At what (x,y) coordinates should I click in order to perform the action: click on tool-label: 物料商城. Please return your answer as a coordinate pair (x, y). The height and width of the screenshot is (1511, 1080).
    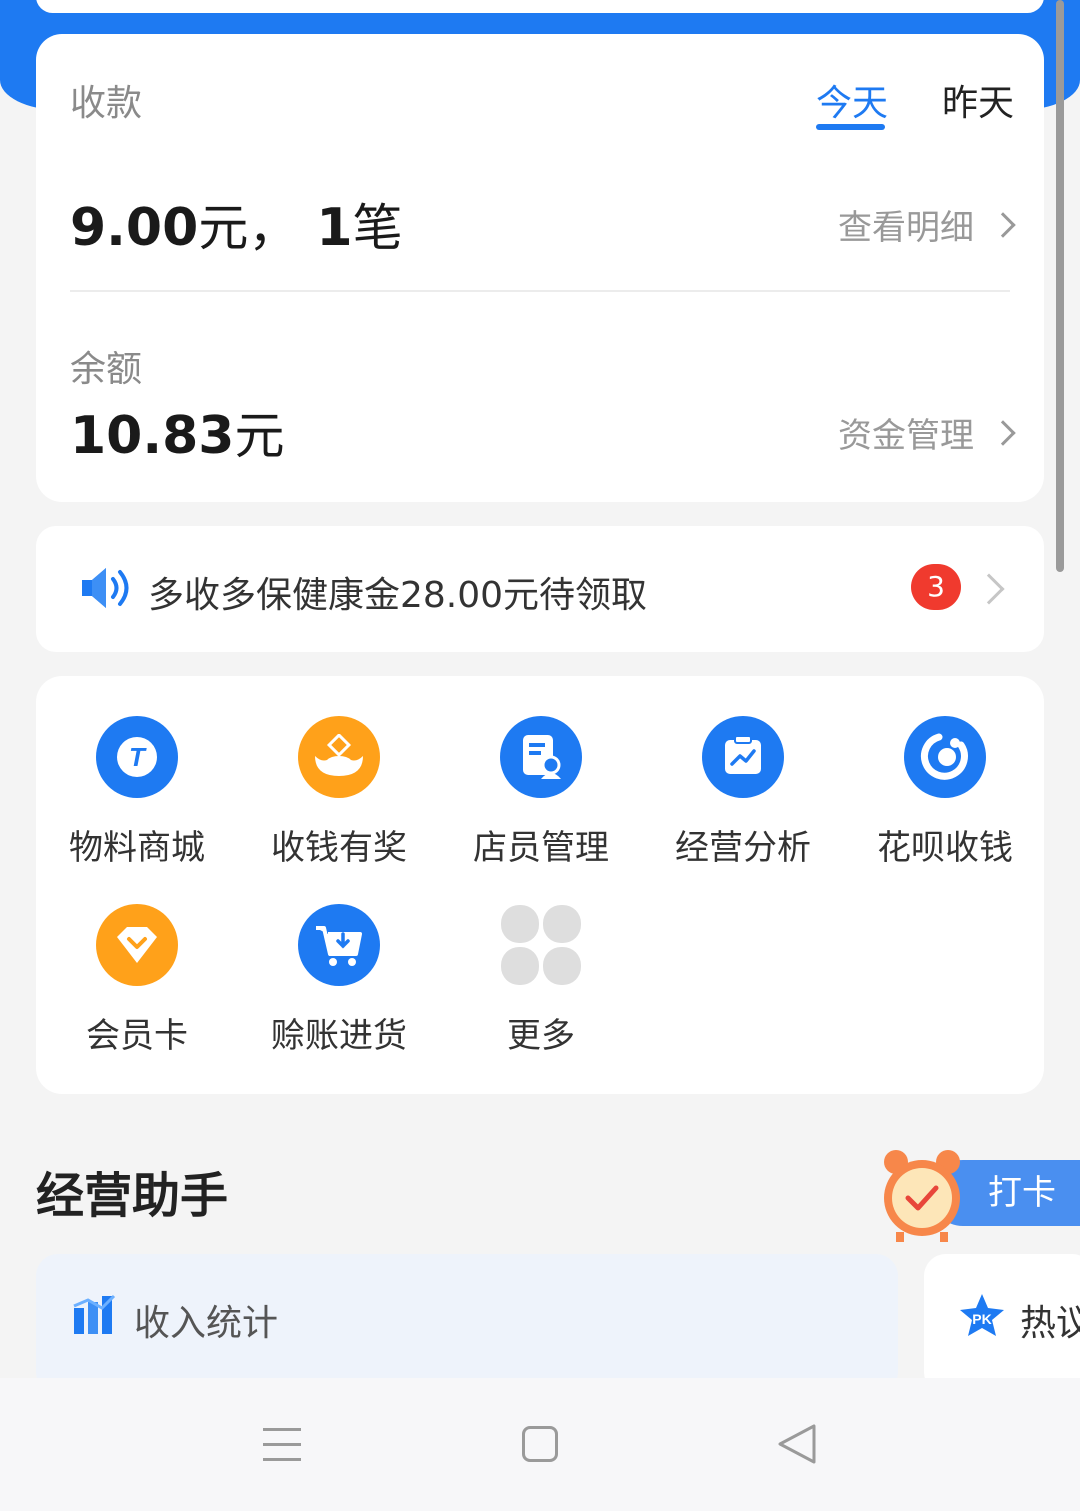
    Looking at the image, I should click on (137, 848).